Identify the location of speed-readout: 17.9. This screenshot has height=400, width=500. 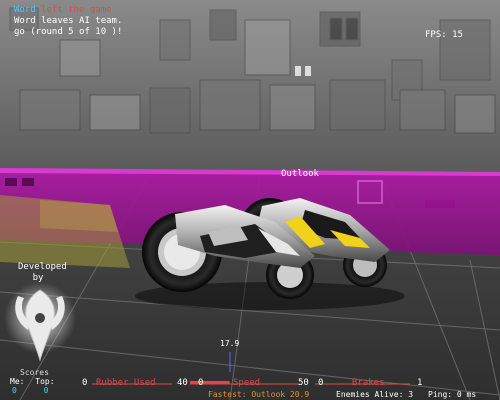
(230, 343).